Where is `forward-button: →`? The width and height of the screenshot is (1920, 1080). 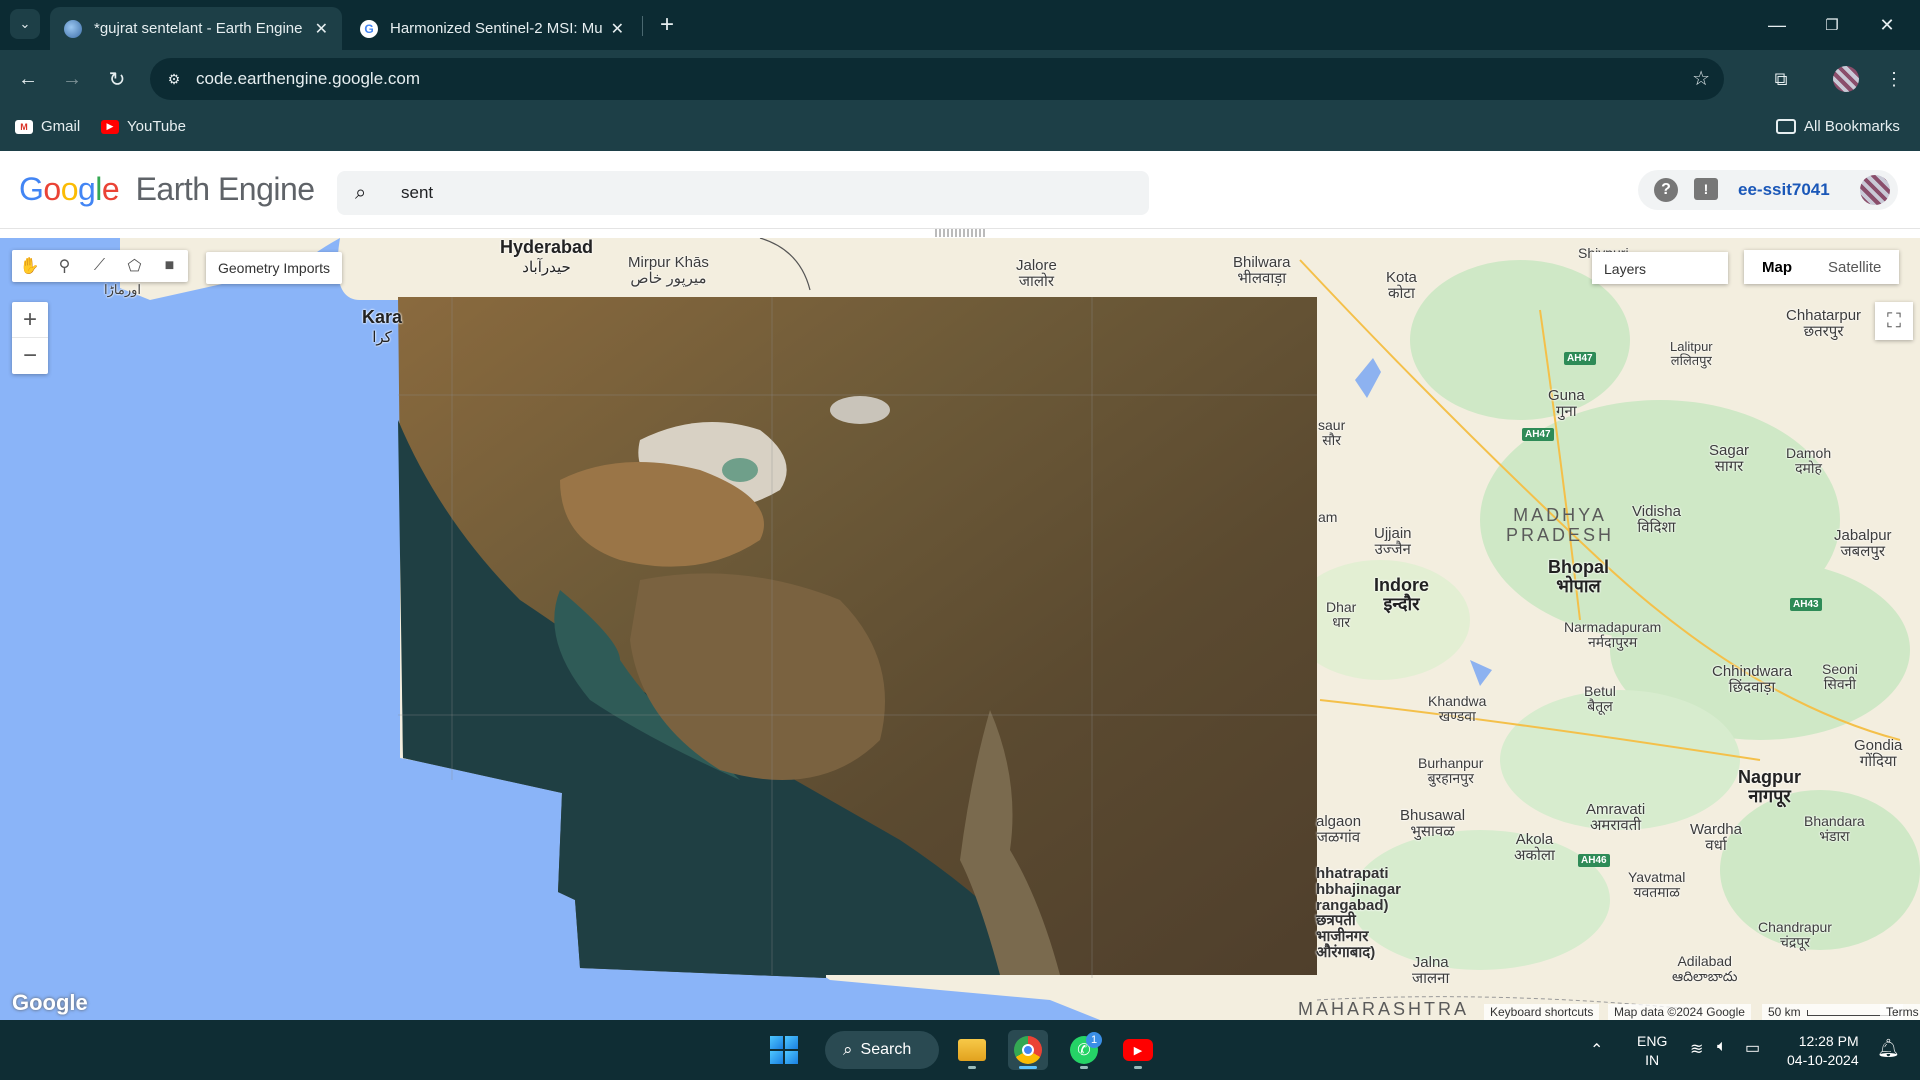 forward-button: → is located at coordinates (72, 79).